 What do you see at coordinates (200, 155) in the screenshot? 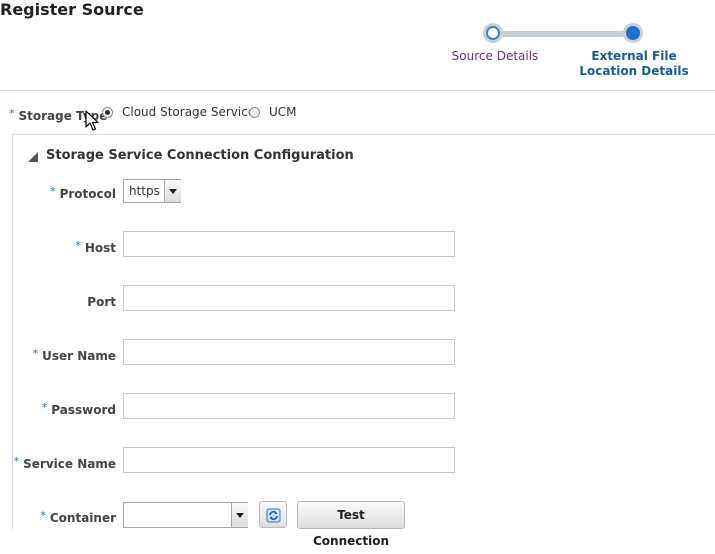
I see `section-title: Storage Service Connection Configuration` at bounding box center [200, 155].